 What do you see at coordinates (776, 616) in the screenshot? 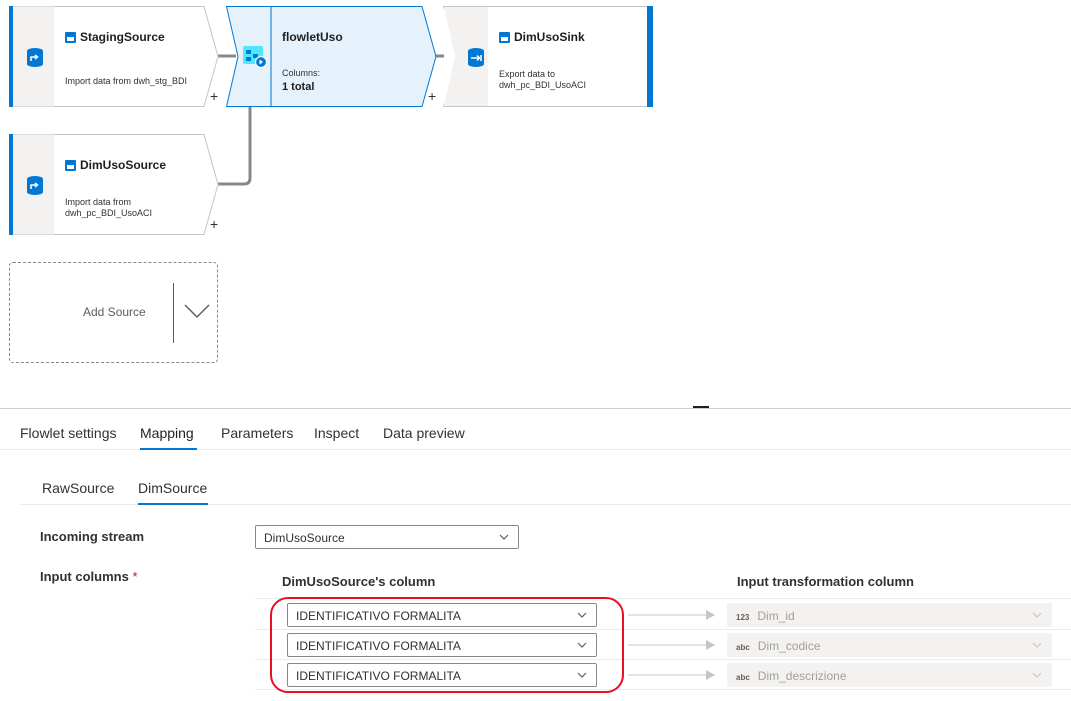
I see `target-column-value: Dim_id` at bounding box center [776, 616].